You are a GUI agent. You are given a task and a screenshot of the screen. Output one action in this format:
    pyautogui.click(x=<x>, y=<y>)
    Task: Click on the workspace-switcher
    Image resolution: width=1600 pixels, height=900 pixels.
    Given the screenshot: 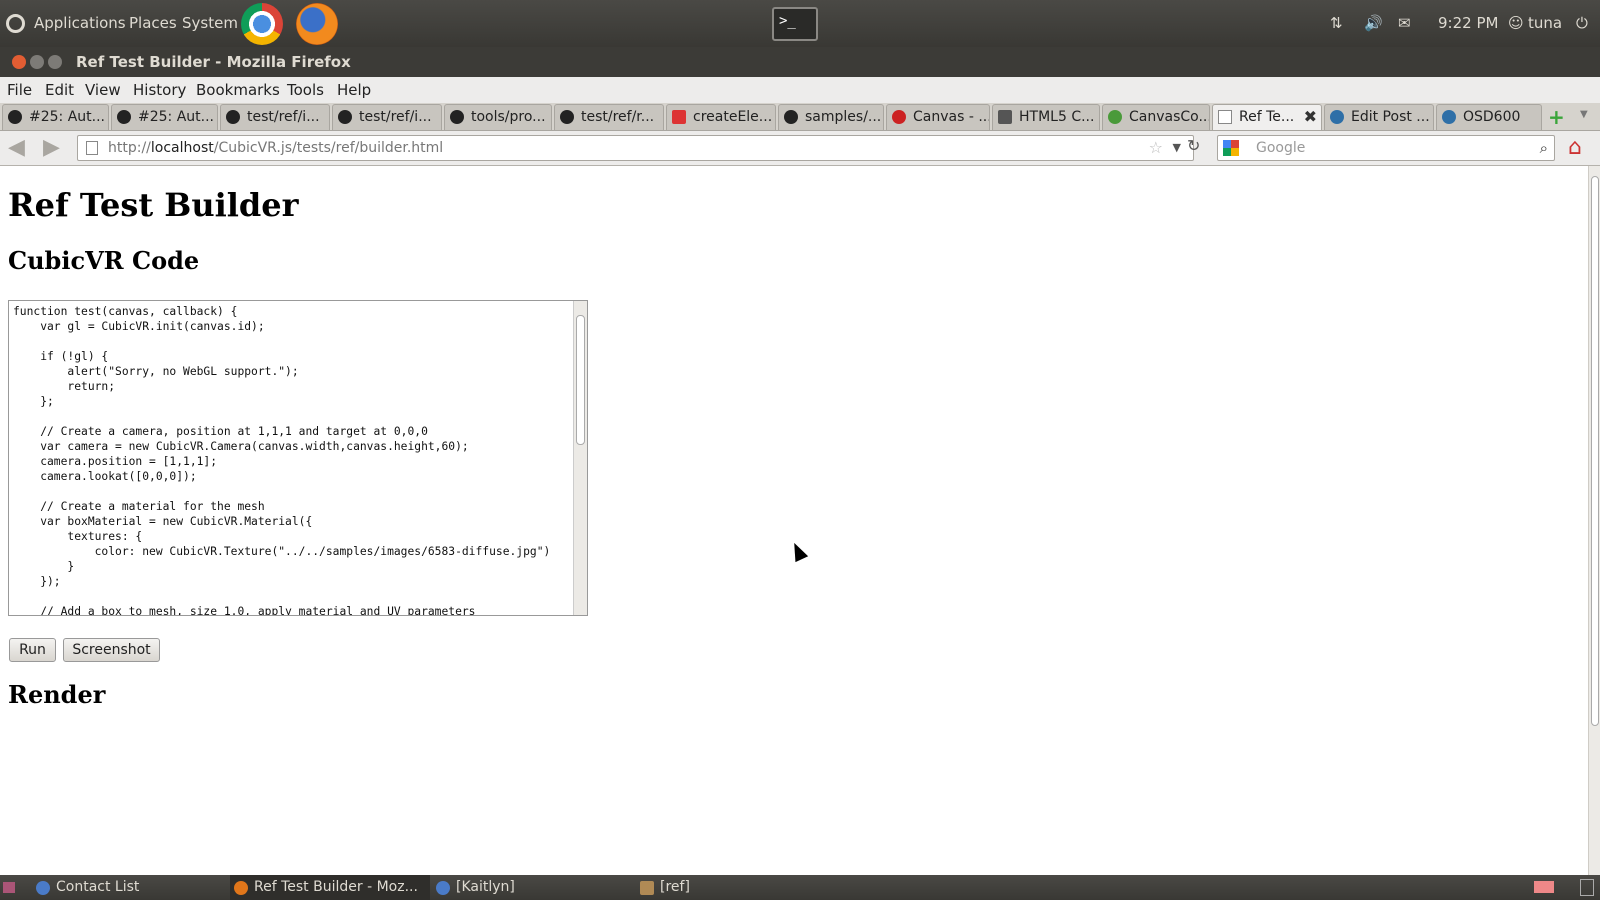 What is the action you would take?
    pyautogui.click(x=1544, y=887)
    